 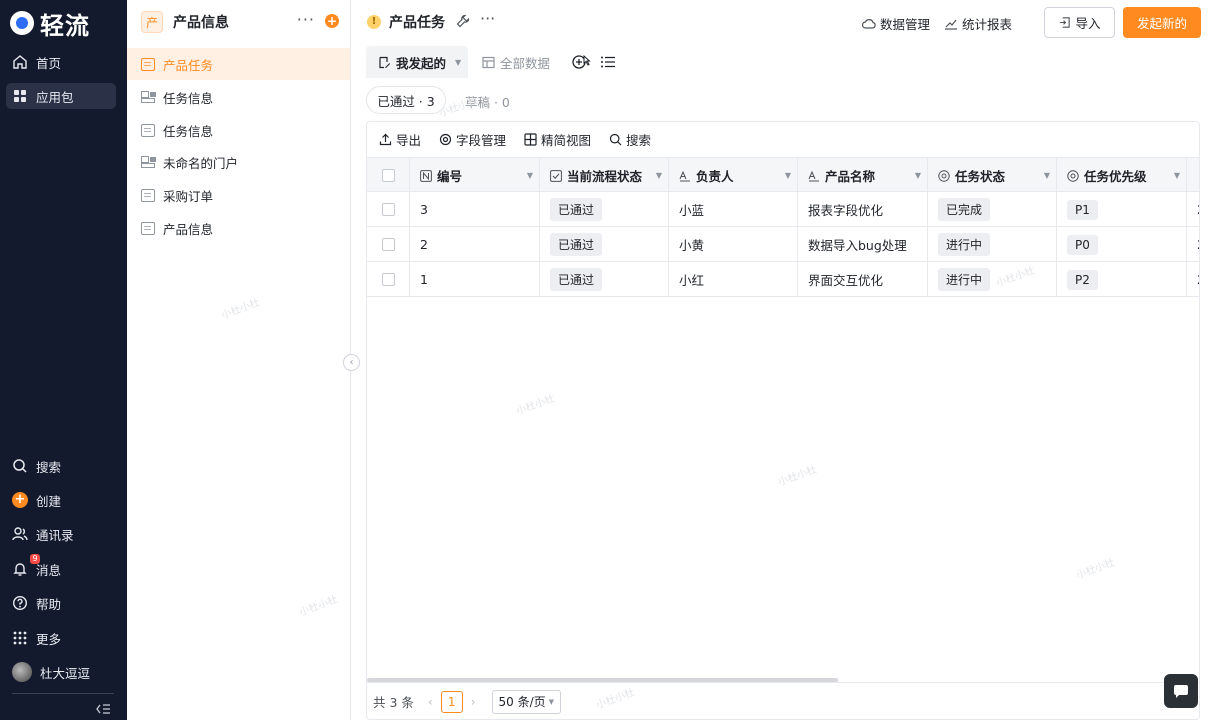 I want to click on tab-my-launched: 我发起的 ▼, so click(x=417, y=62).